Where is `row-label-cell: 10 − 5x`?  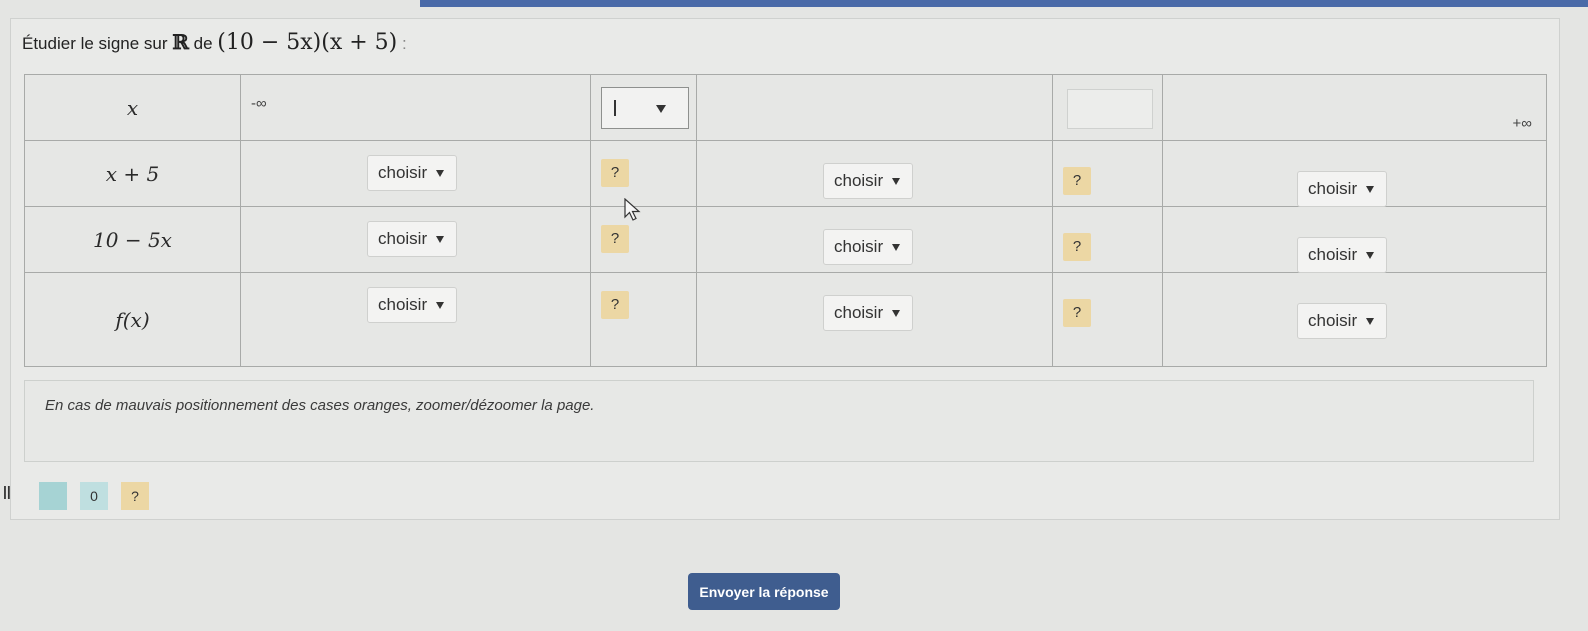 row-label-cell: 10 − 5x is located at coordinates (132, 239).